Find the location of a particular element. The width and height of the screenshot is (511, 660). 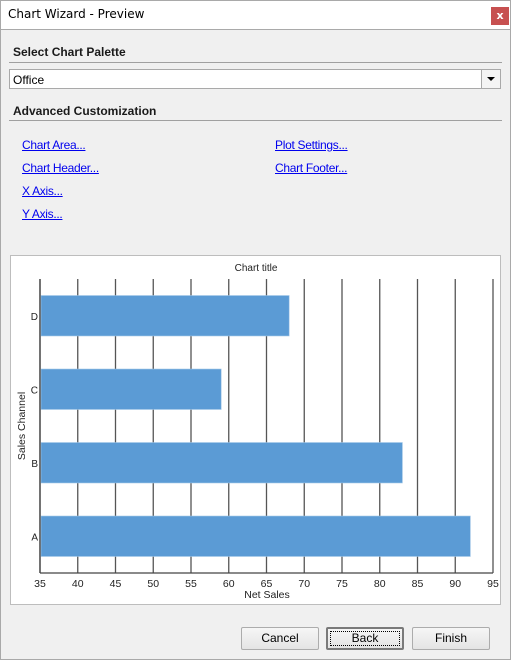

bar-b is located at coordinates (221, 463).